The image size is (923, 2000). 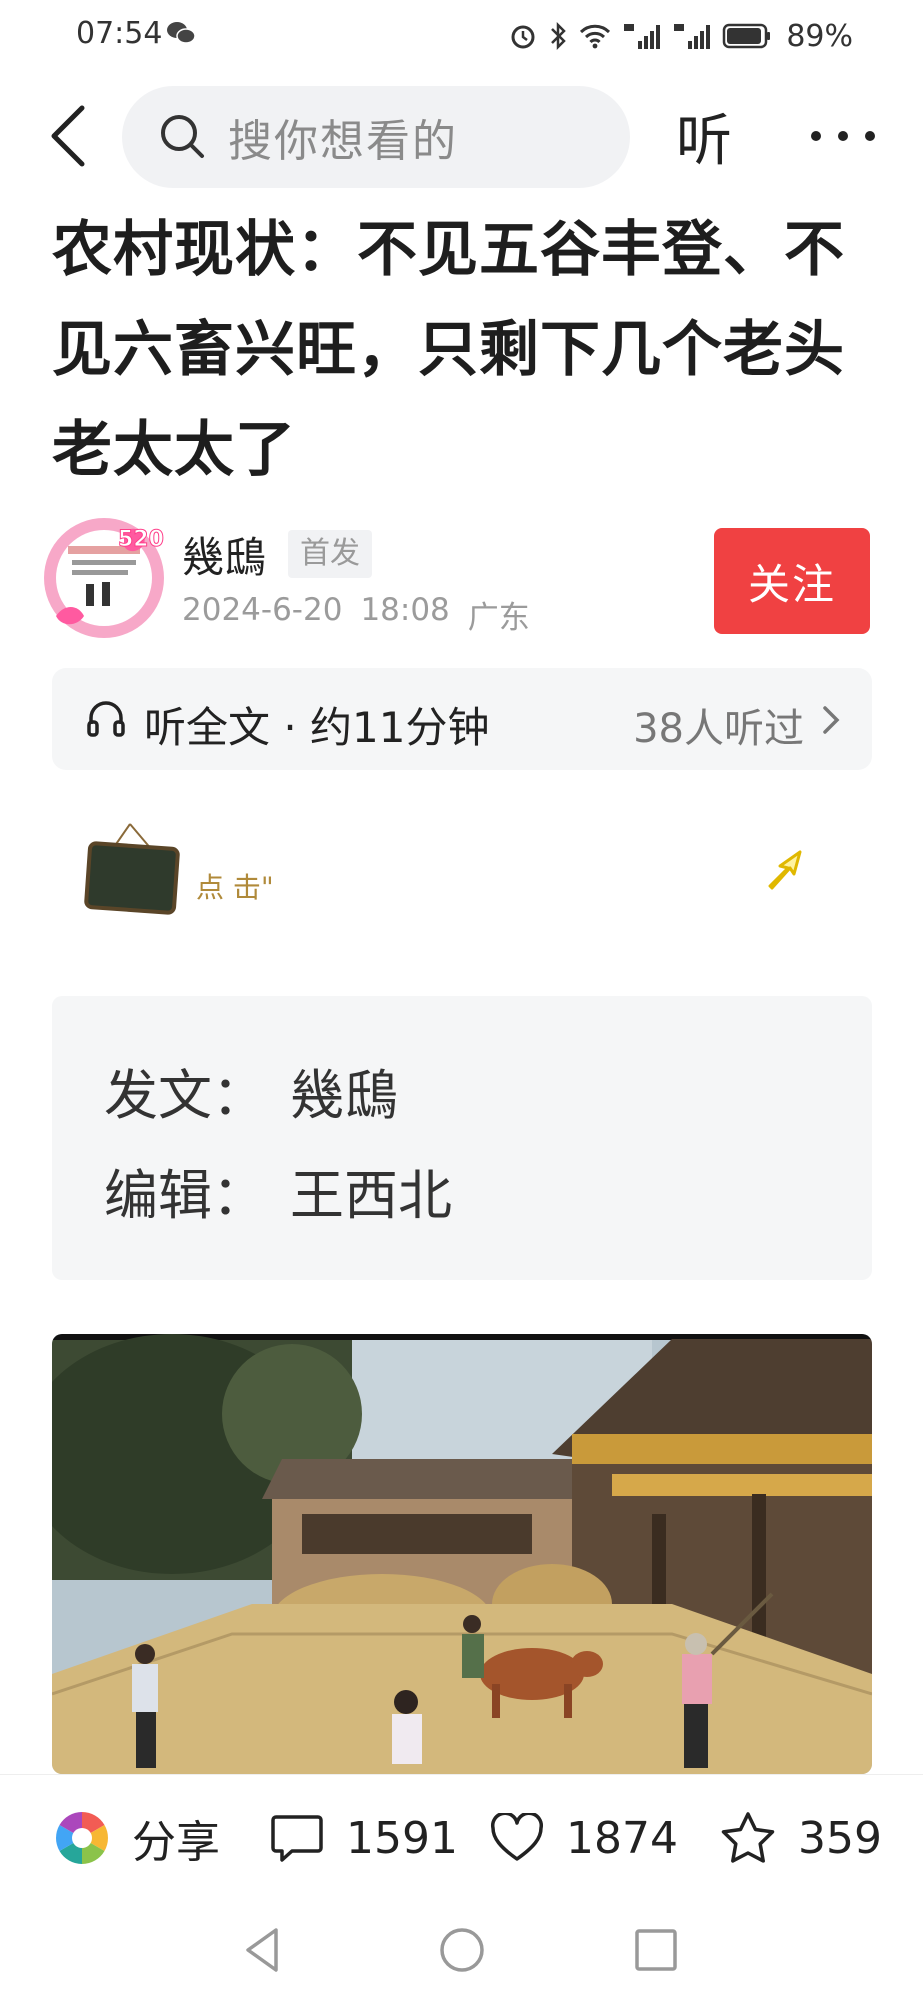 What do you see at coordinates (356, 614) in the screenshot?
I see `author-meta: 2024-6-20 18:08 广东` at bounding box center [356, 614].